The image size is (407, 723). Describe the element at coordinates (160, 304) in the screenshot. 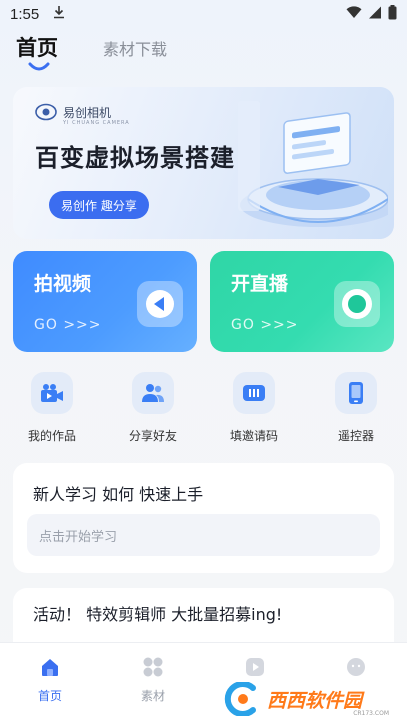

I see `play-back-icon` at that location.